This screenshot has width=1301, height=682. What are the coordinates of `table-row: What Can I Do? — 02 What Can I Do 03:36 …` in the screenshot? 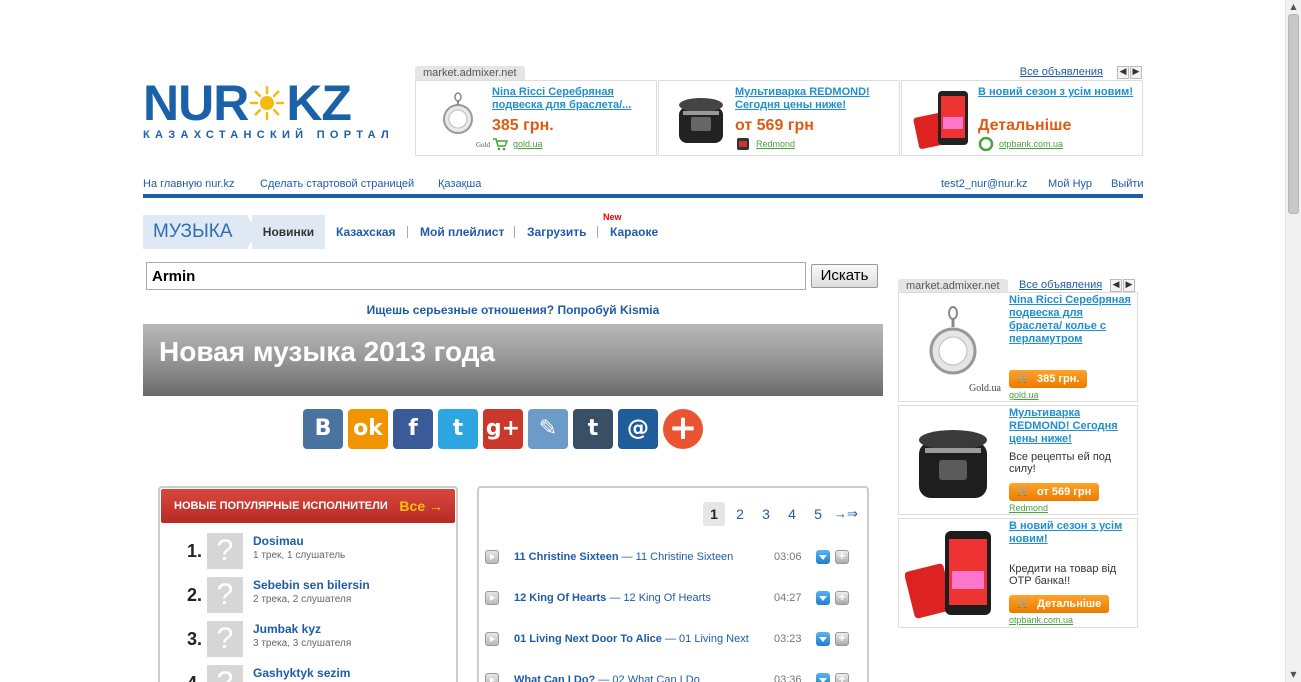 It's located at (671, 676).